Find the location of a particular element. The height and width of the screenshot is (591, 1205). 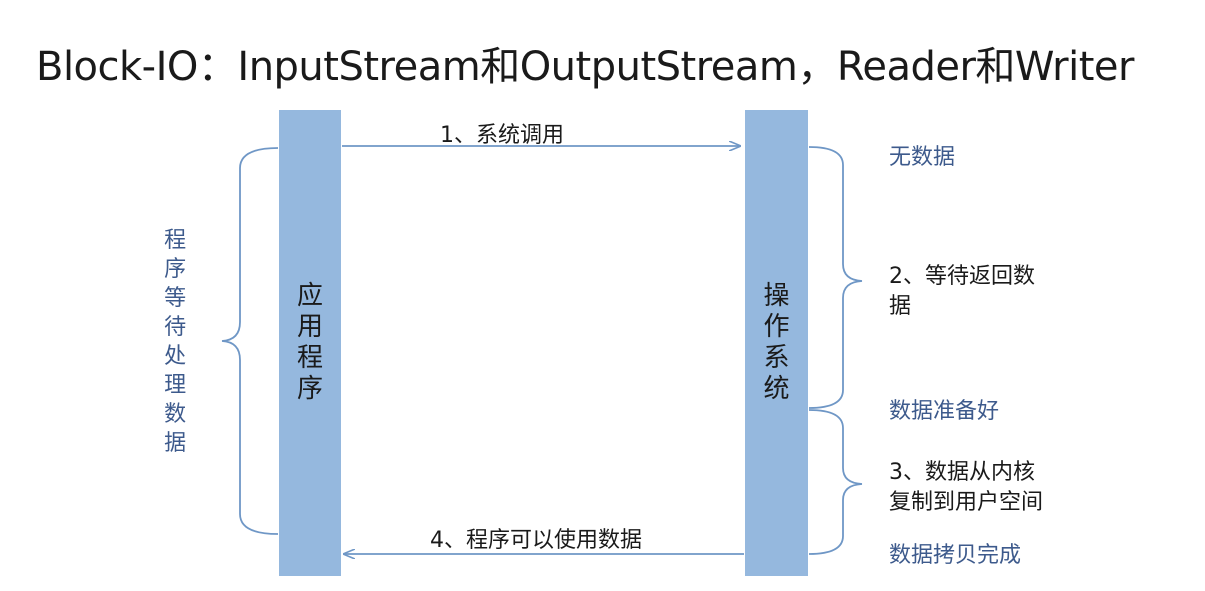

left-brace is located at coordinates (250, 341).